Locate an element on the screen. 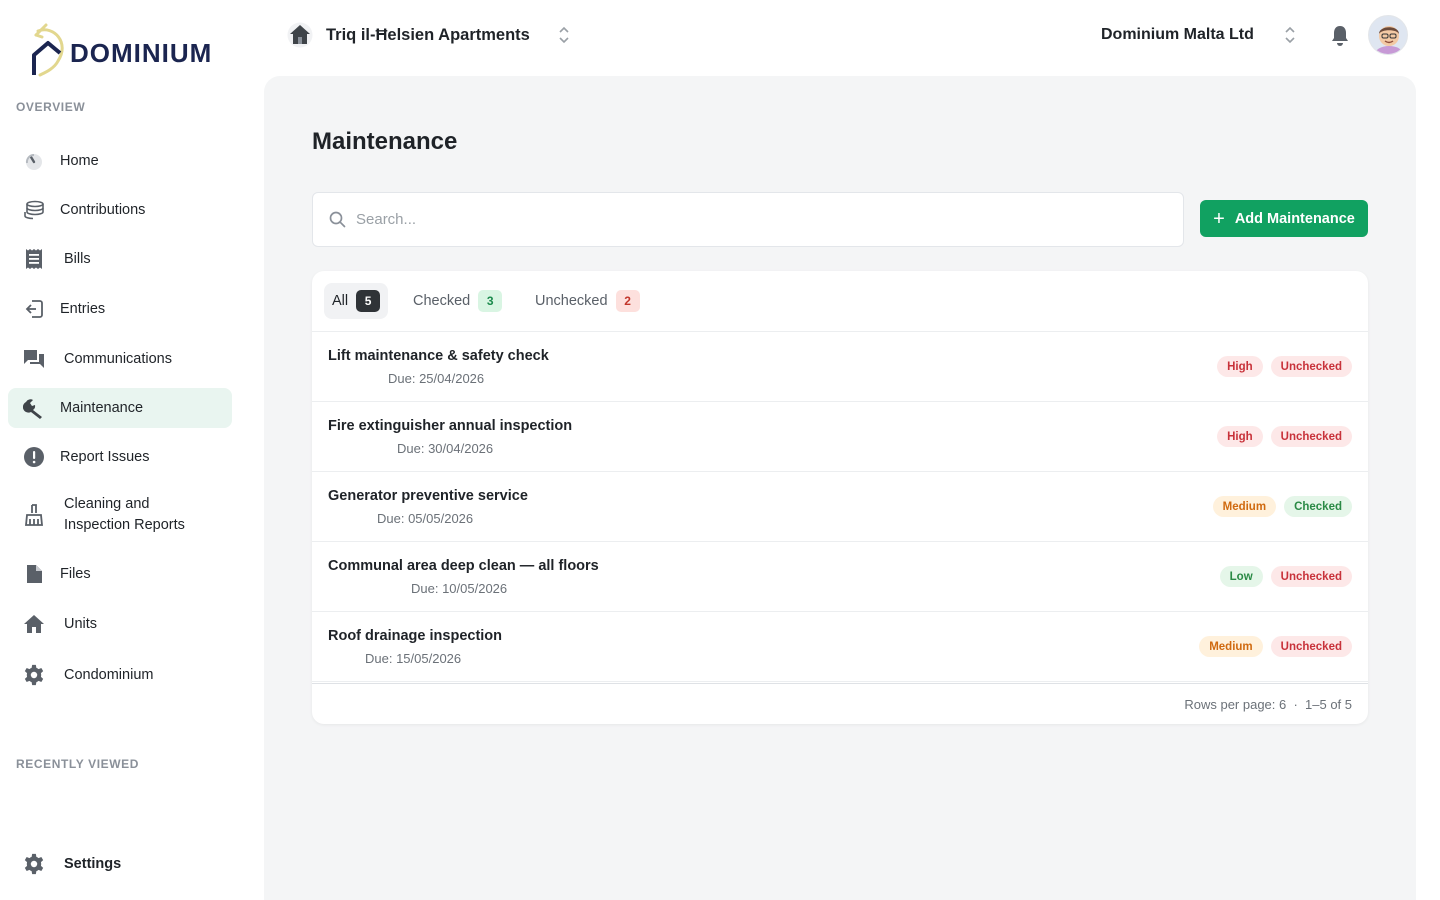 The width and height of the screenshot is (1440, 900). tab-label: All is located at coordinates (340, 301).